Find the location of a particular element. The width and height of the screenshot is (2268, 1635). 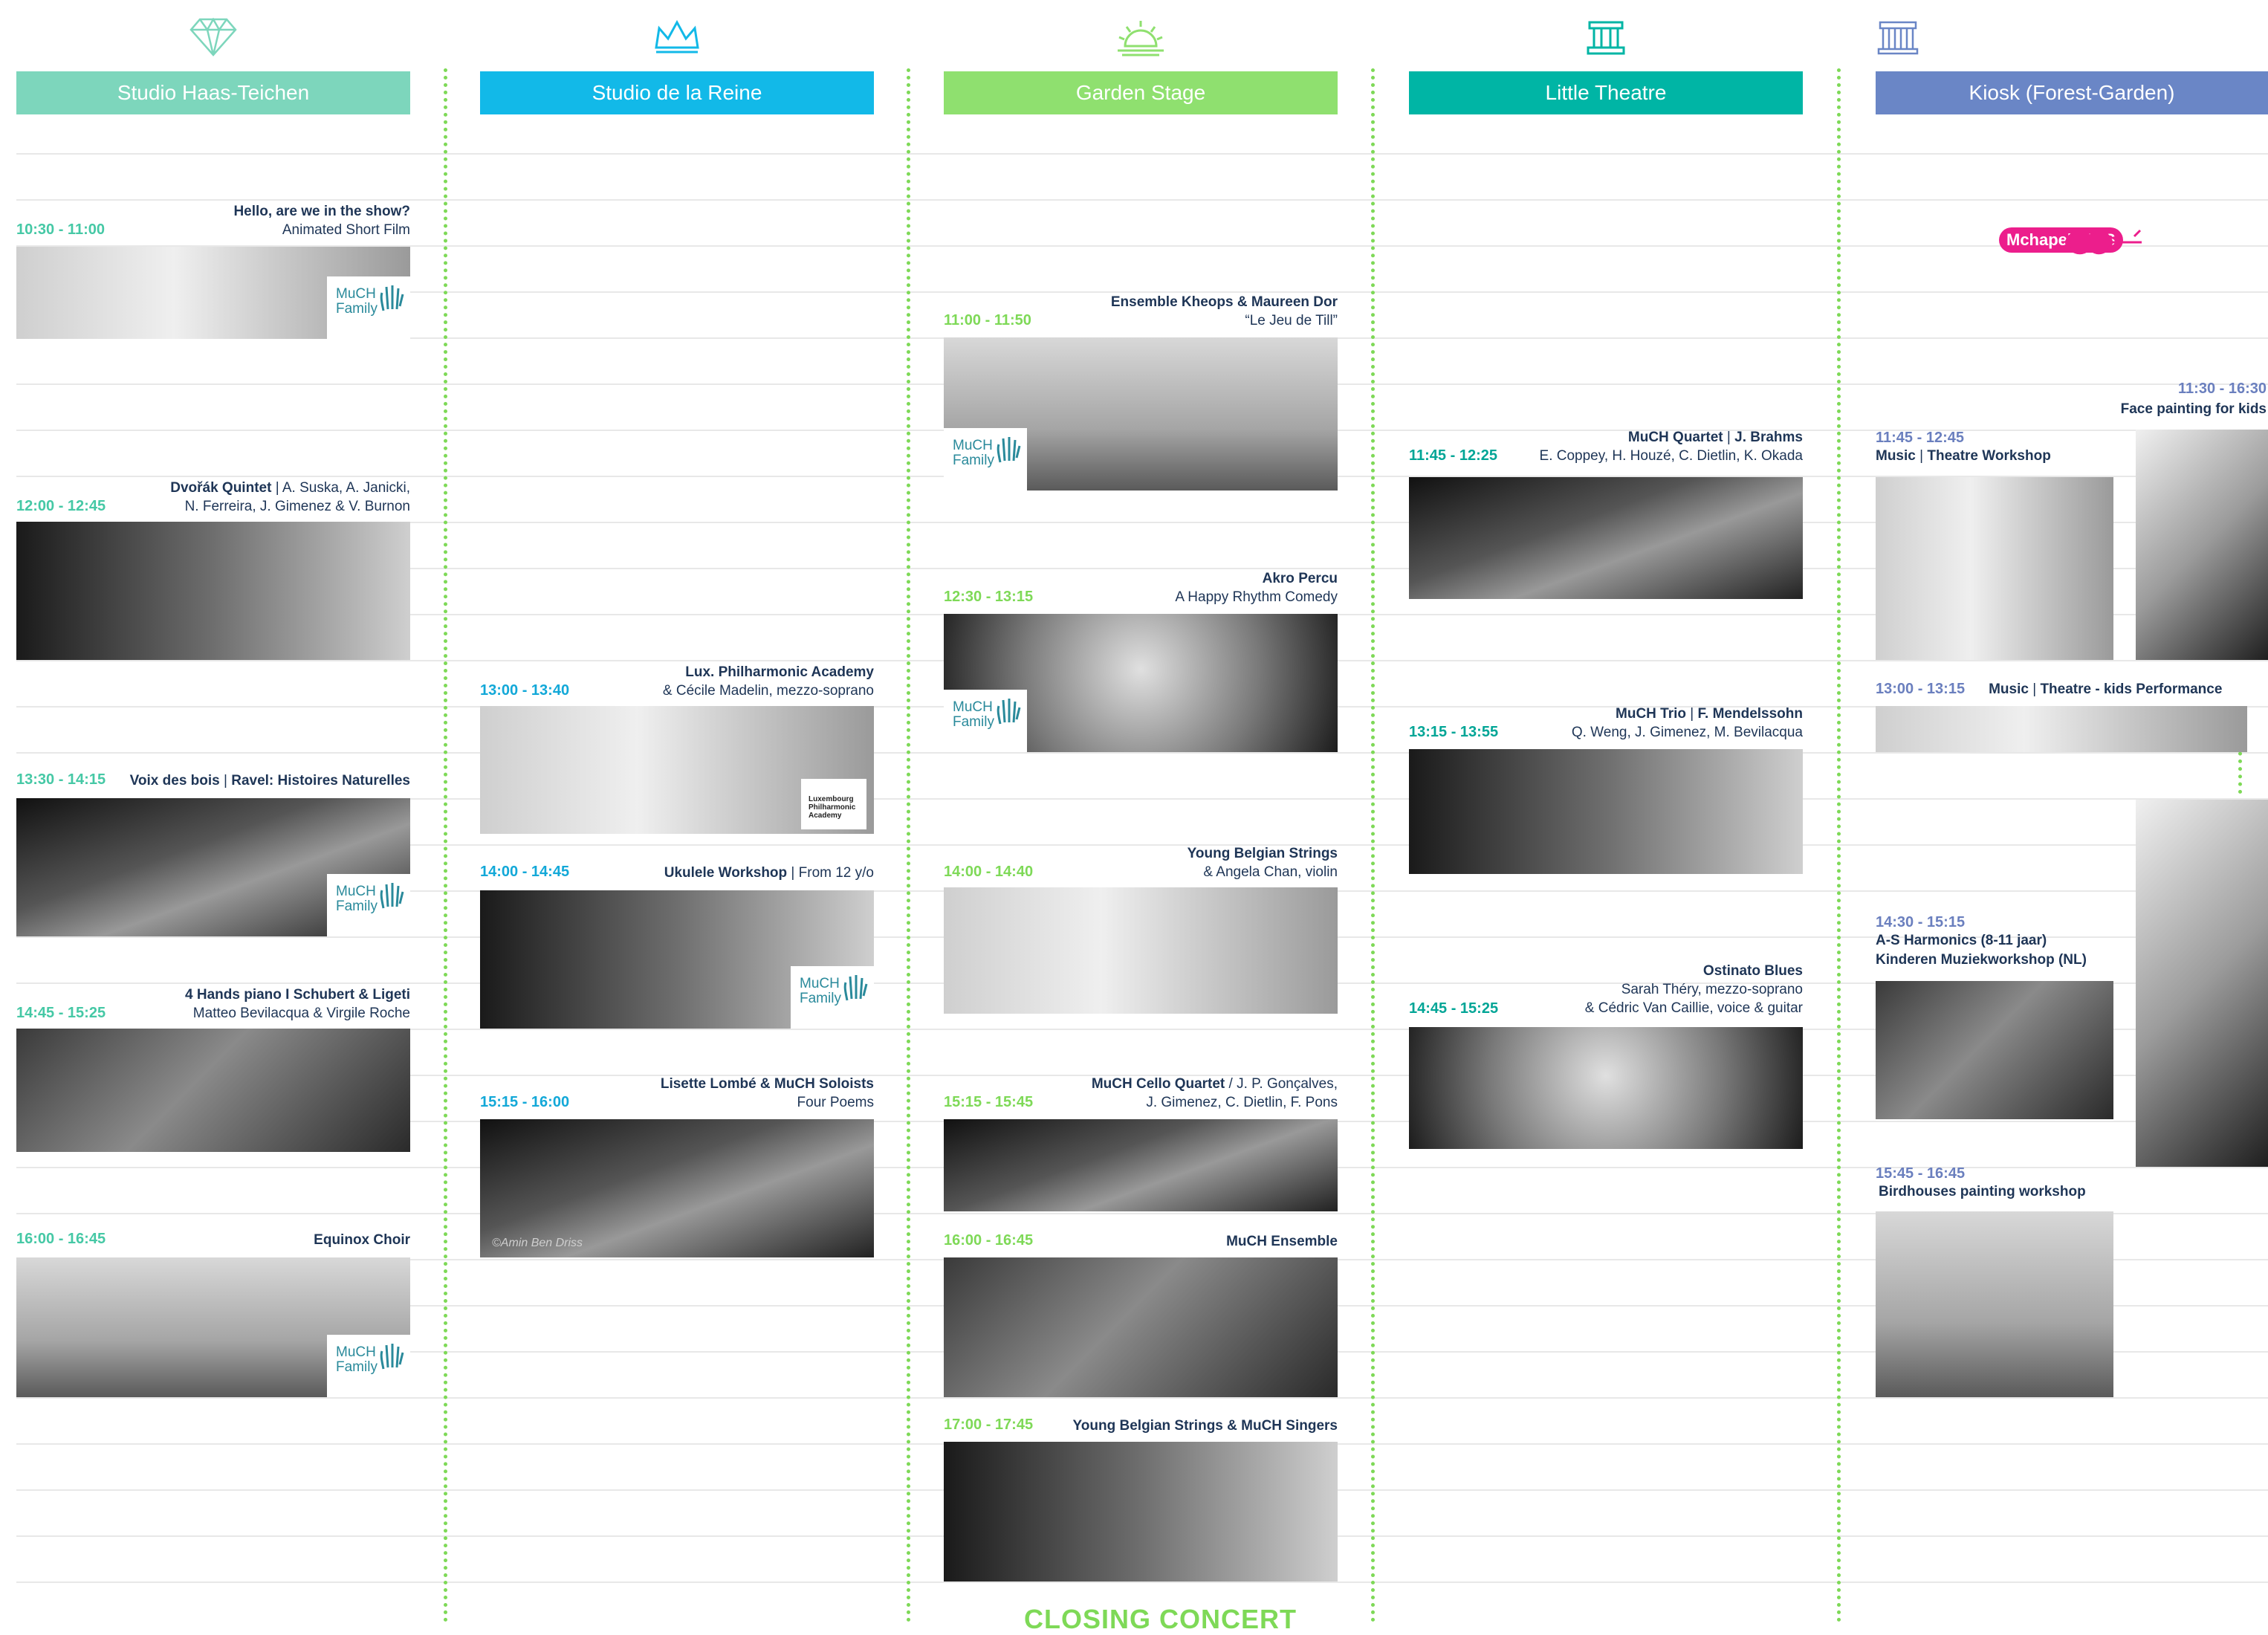

column-header: Studio Haas-Teichen is located at coordinates (213, 92).